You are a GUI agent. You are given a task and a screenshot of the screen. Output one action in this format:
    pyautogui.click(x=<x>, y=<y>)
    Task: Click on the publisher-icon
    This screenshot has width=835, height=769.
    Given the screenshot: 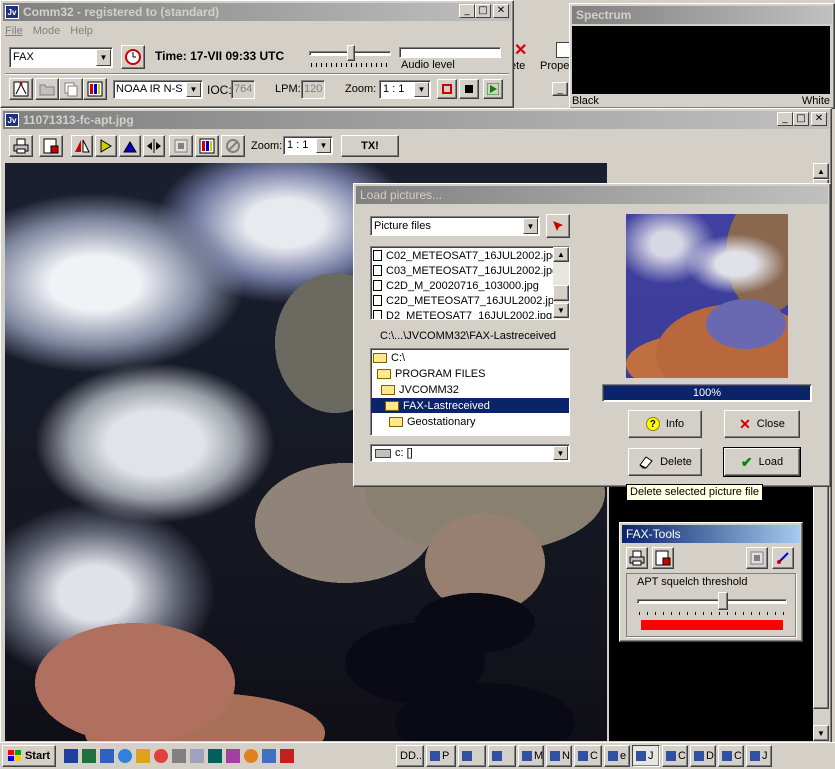 What is the action you would take?
    pyautogui.click(x=215, y=756)
    